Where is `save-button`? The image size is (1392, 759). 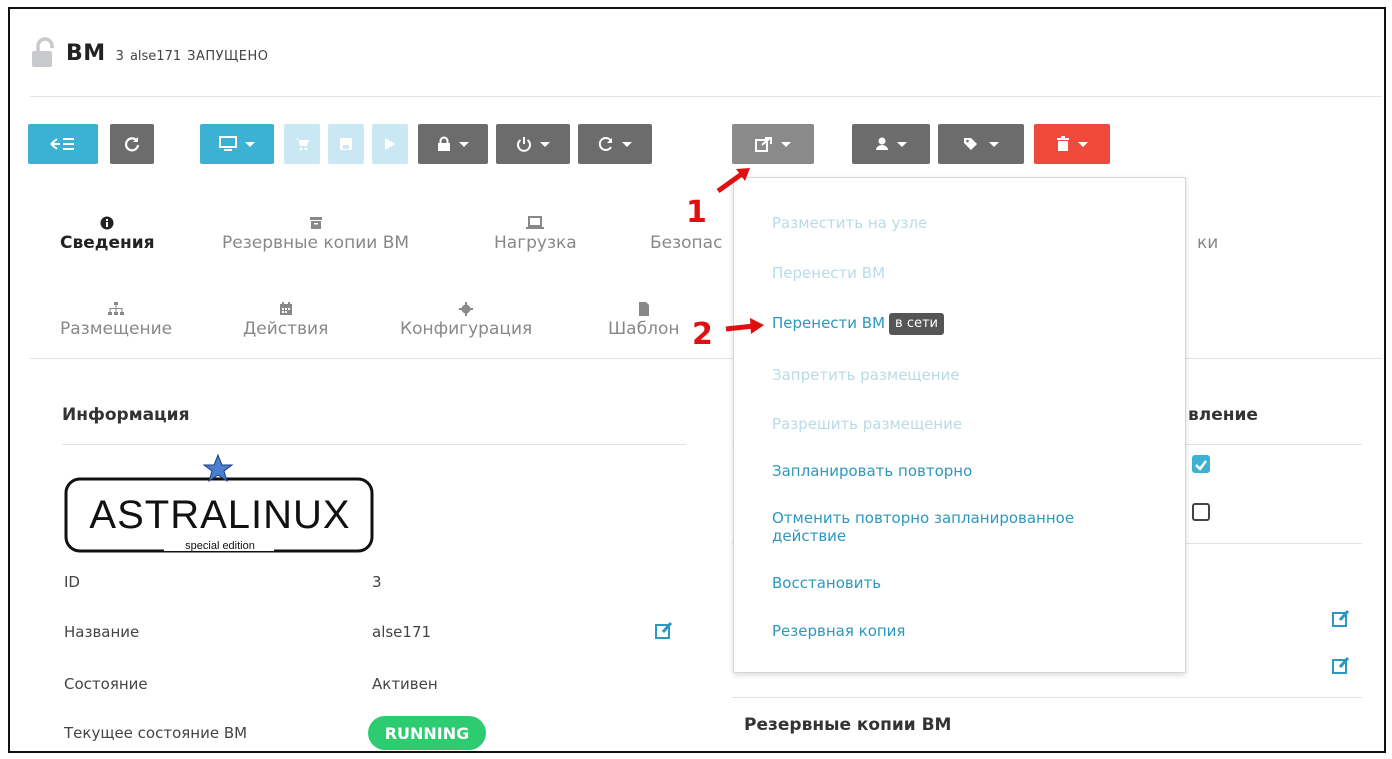
save-button is located at coordinates (346, 144).